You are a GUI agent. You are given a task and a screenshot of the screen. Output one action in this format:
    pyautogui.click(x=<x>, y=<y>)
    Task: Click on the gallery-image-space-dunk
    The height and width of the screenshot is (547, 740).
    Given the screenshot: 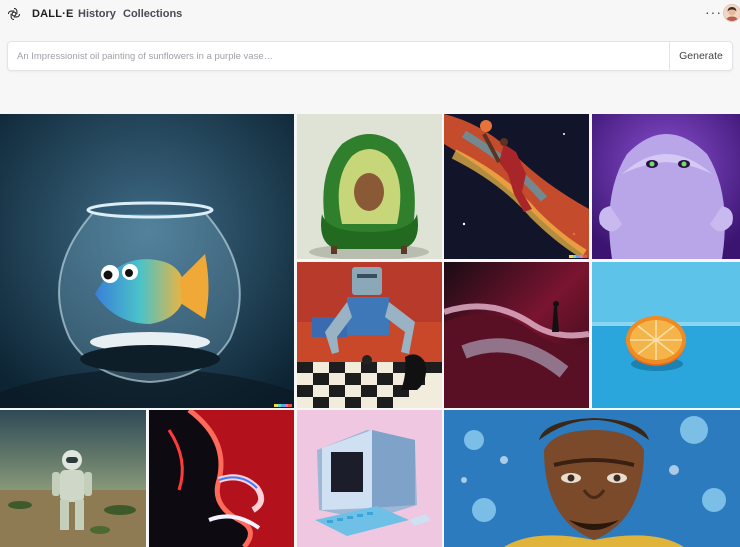 What is the action you would take?
    pyautogui.click(x=516, y=186)
    